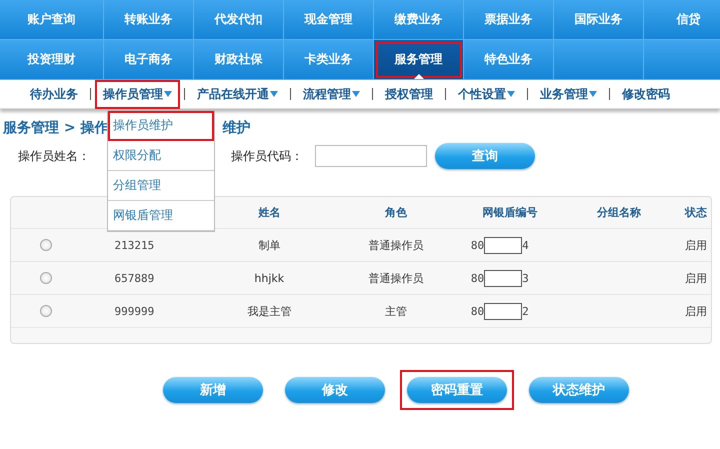 The height and width of the screenshot is (449, 720). I want to click on nav-tab: 特色业务, so click(509, 60).